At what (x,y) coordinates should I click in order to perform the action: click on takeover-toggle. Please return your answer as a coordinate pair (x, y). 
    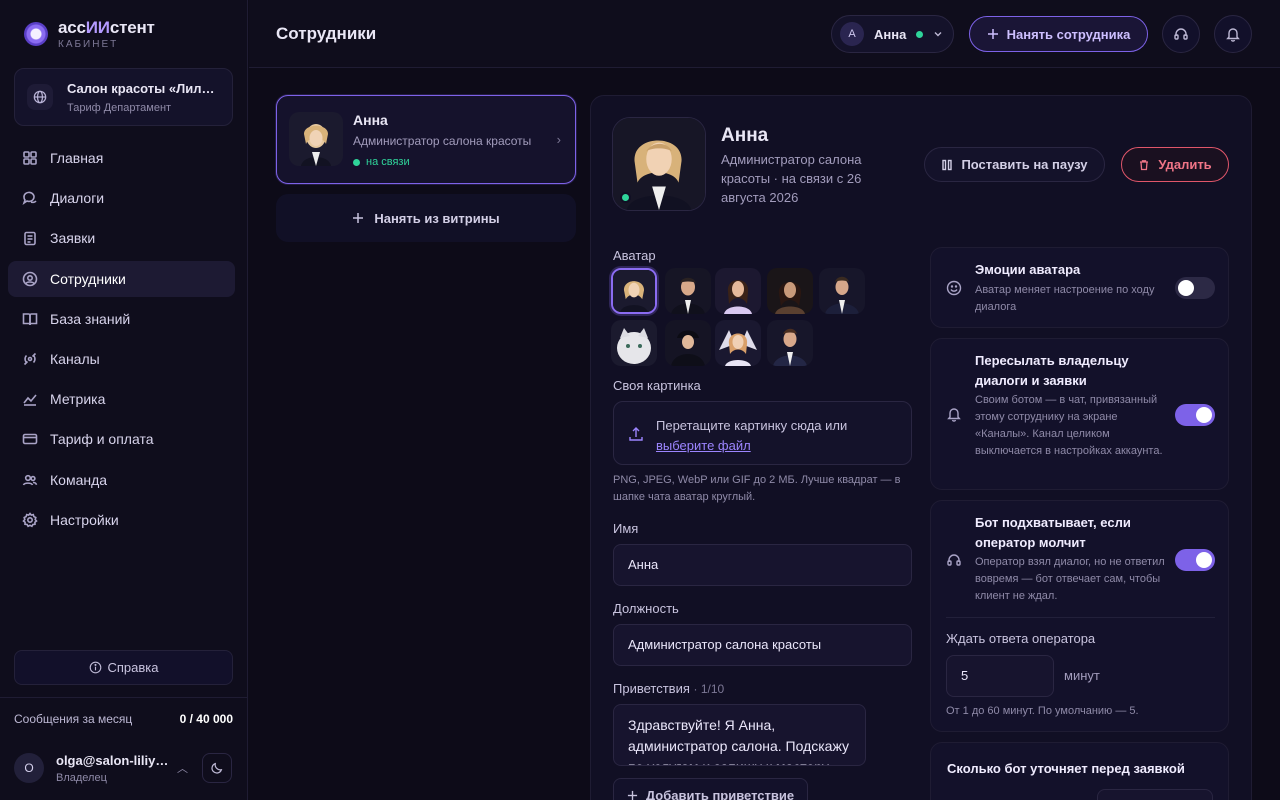
    Looking at the image, I should click on (1195, 560).